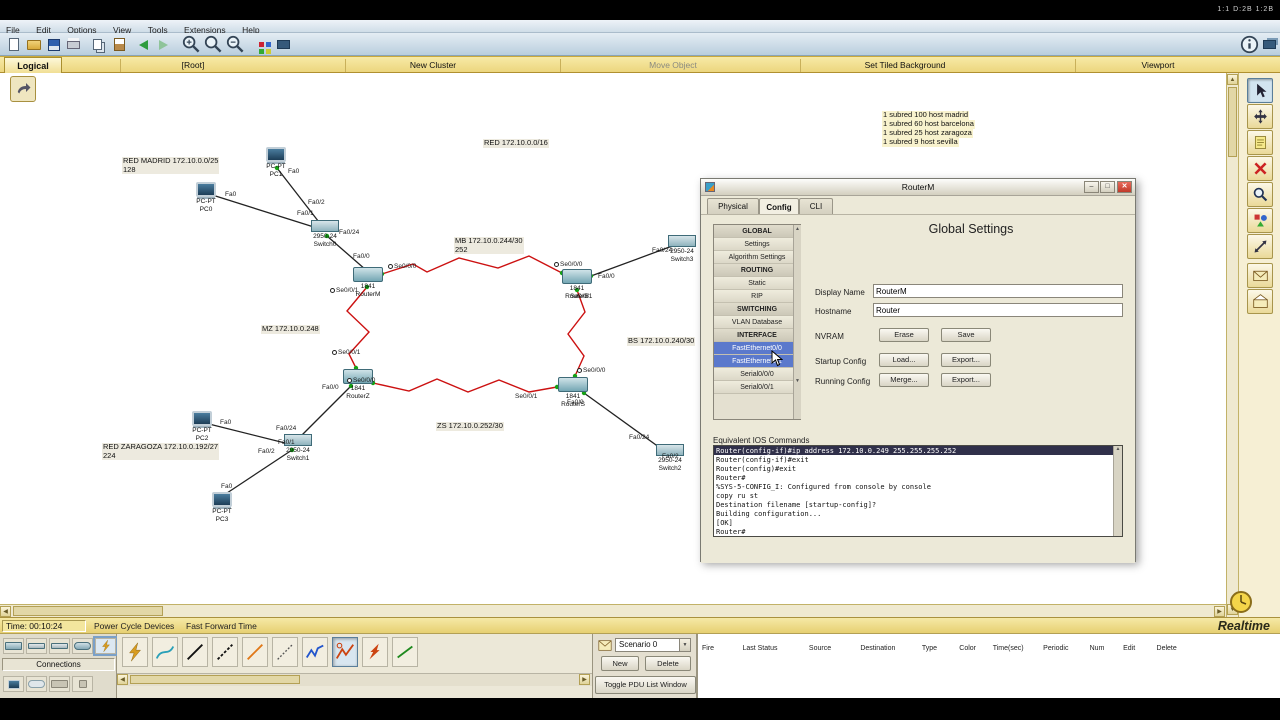  Describe the element at coordinates (645, 685) in the screenshot. I see `toggle-pdu-list-button: Toggle PDU List Window` at that location.